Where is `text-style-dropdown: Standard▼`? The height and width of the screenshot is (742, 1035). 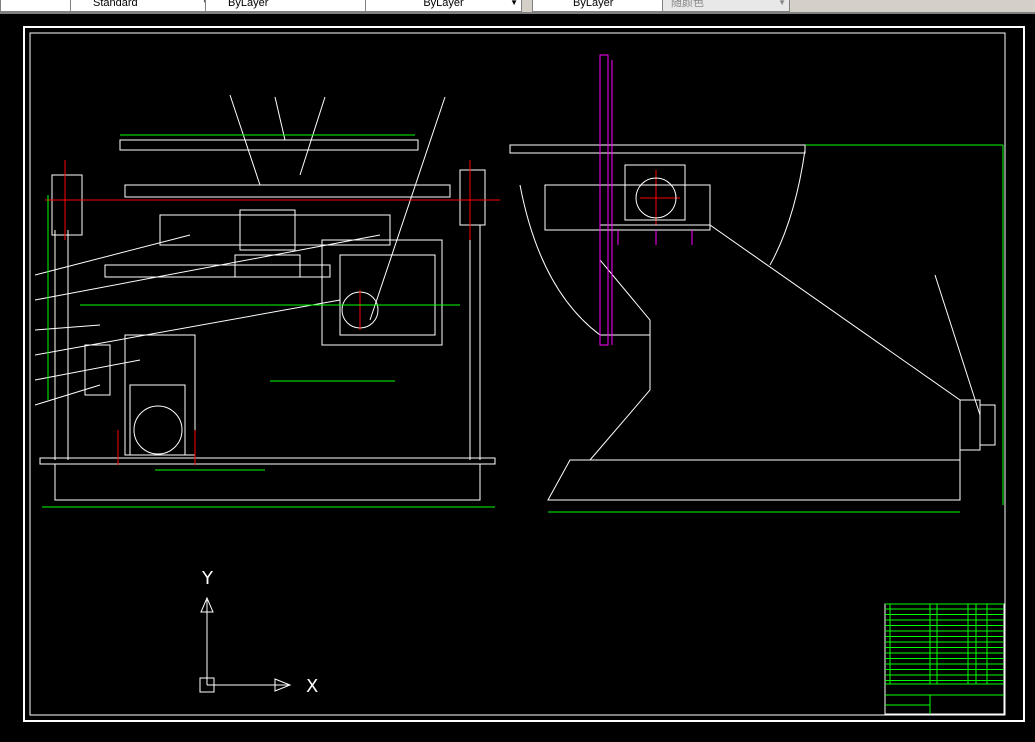
text-style-dropdown: Standard▼ is located at coordinates (142, 6).